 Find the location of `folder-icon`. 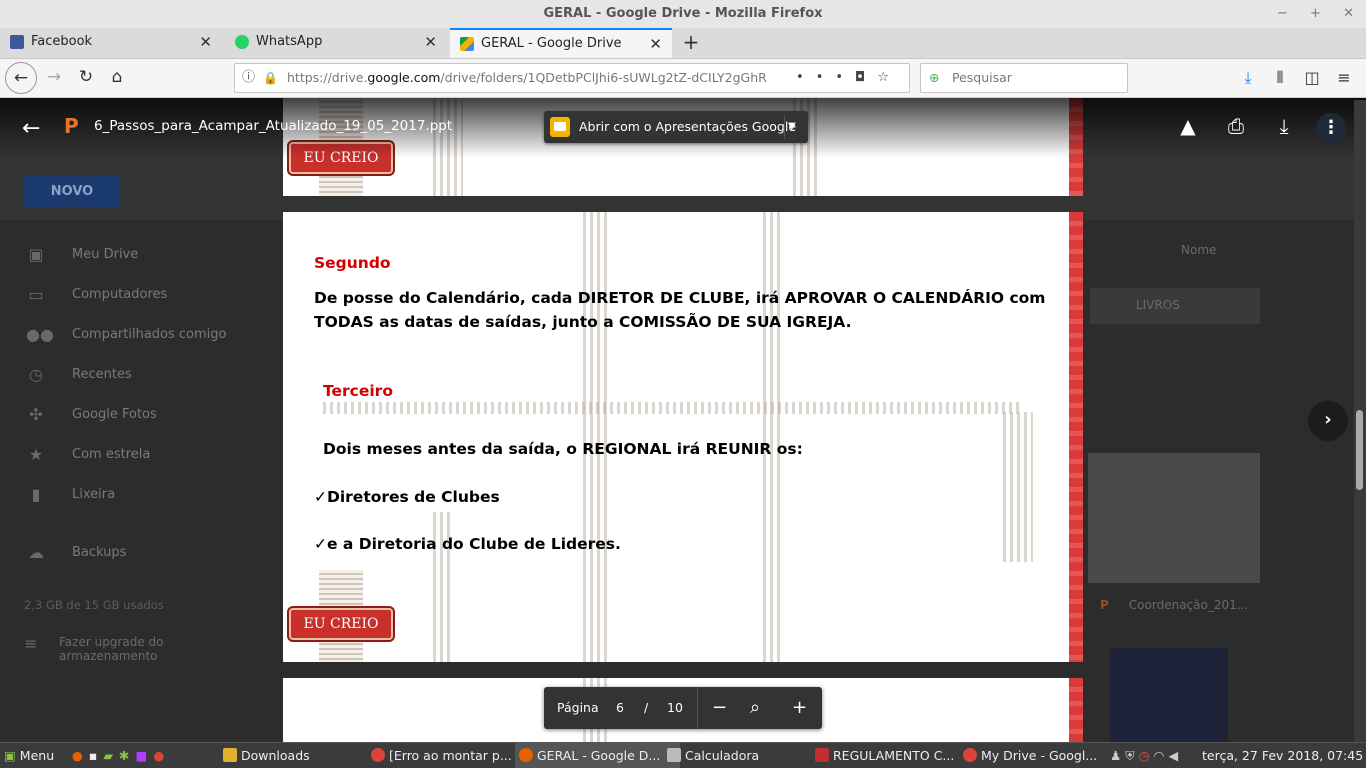

folder-icon is located at coordinates (230, 755).